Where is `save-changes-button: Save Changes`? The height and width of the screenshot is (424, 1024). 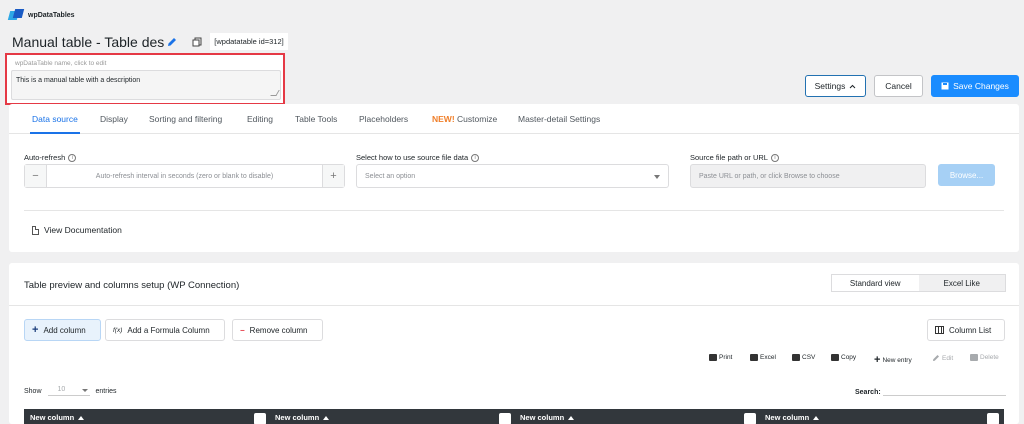 save-changes-button: Save Changes is located at coordinates (975, 86).